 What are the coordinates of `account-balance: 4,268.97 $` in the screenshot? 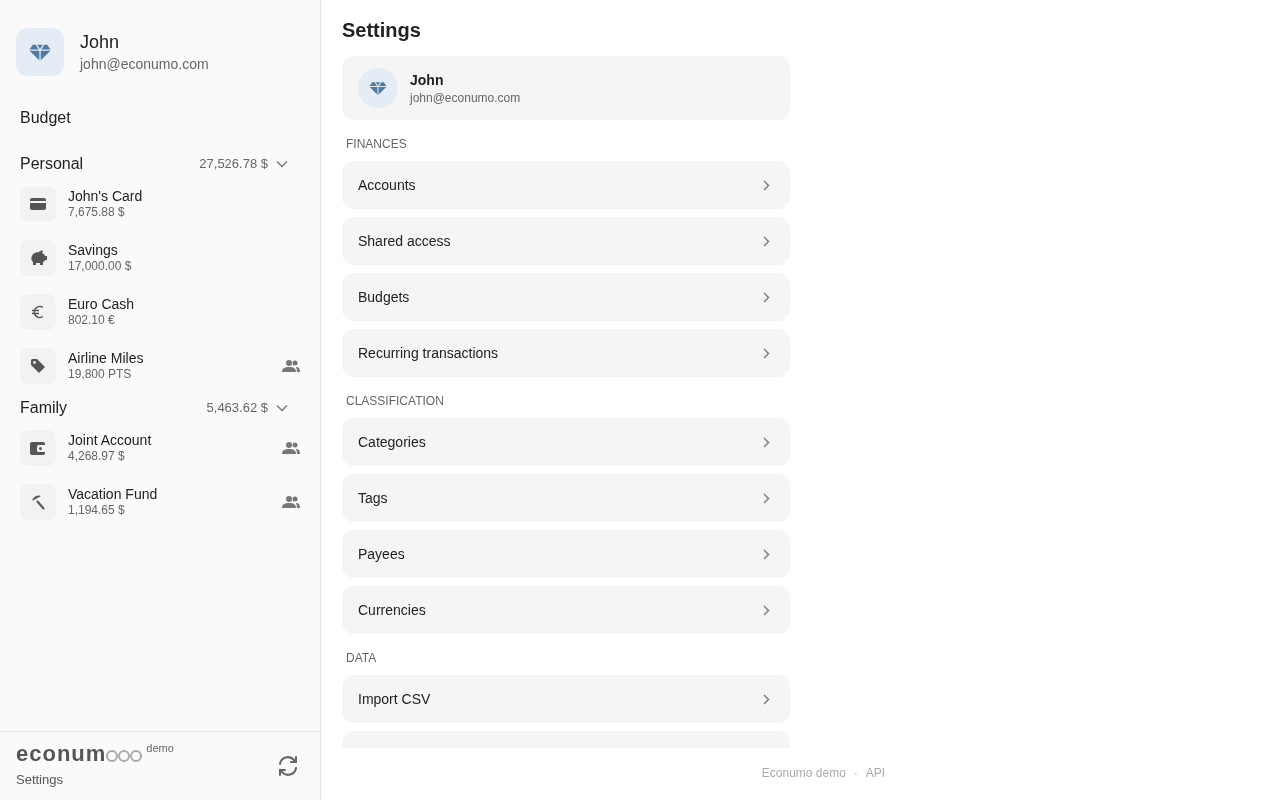 It's located at (97, 456).